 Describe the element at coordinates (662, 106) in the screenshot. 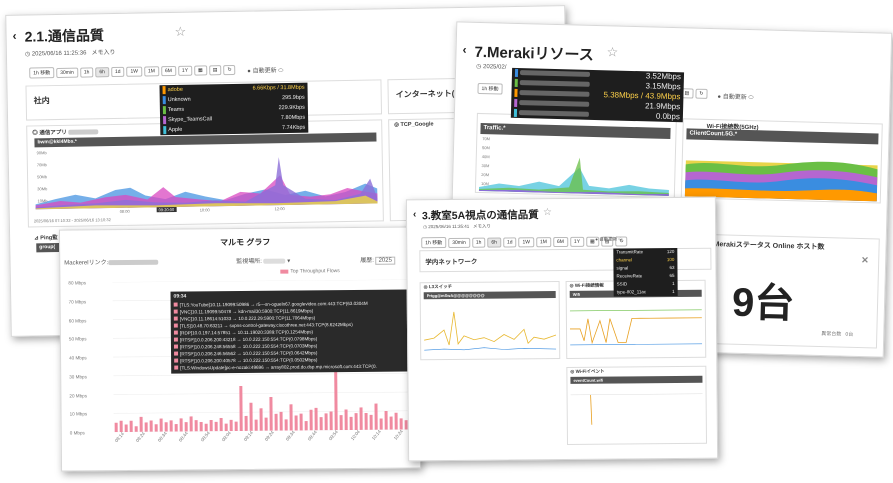

I see `series-value: 21.9Mbps` at that location.